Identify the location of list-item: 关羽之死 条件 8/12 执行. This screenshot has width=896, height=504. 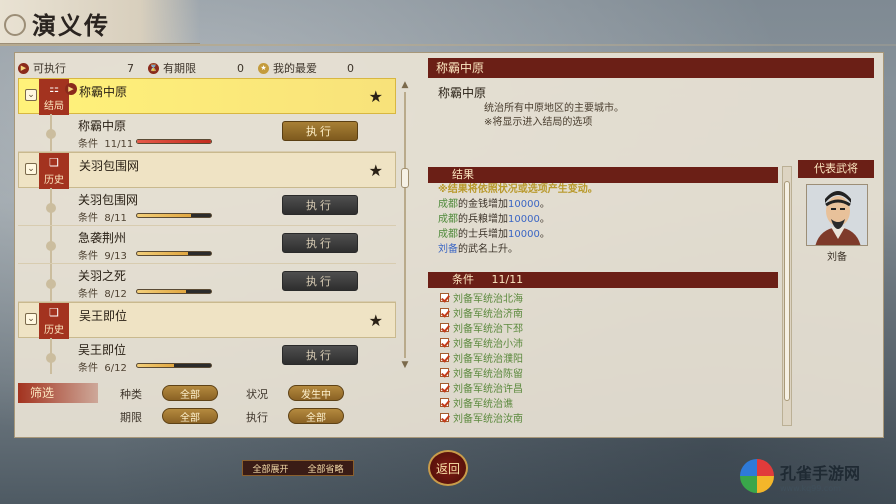
(207, 283).